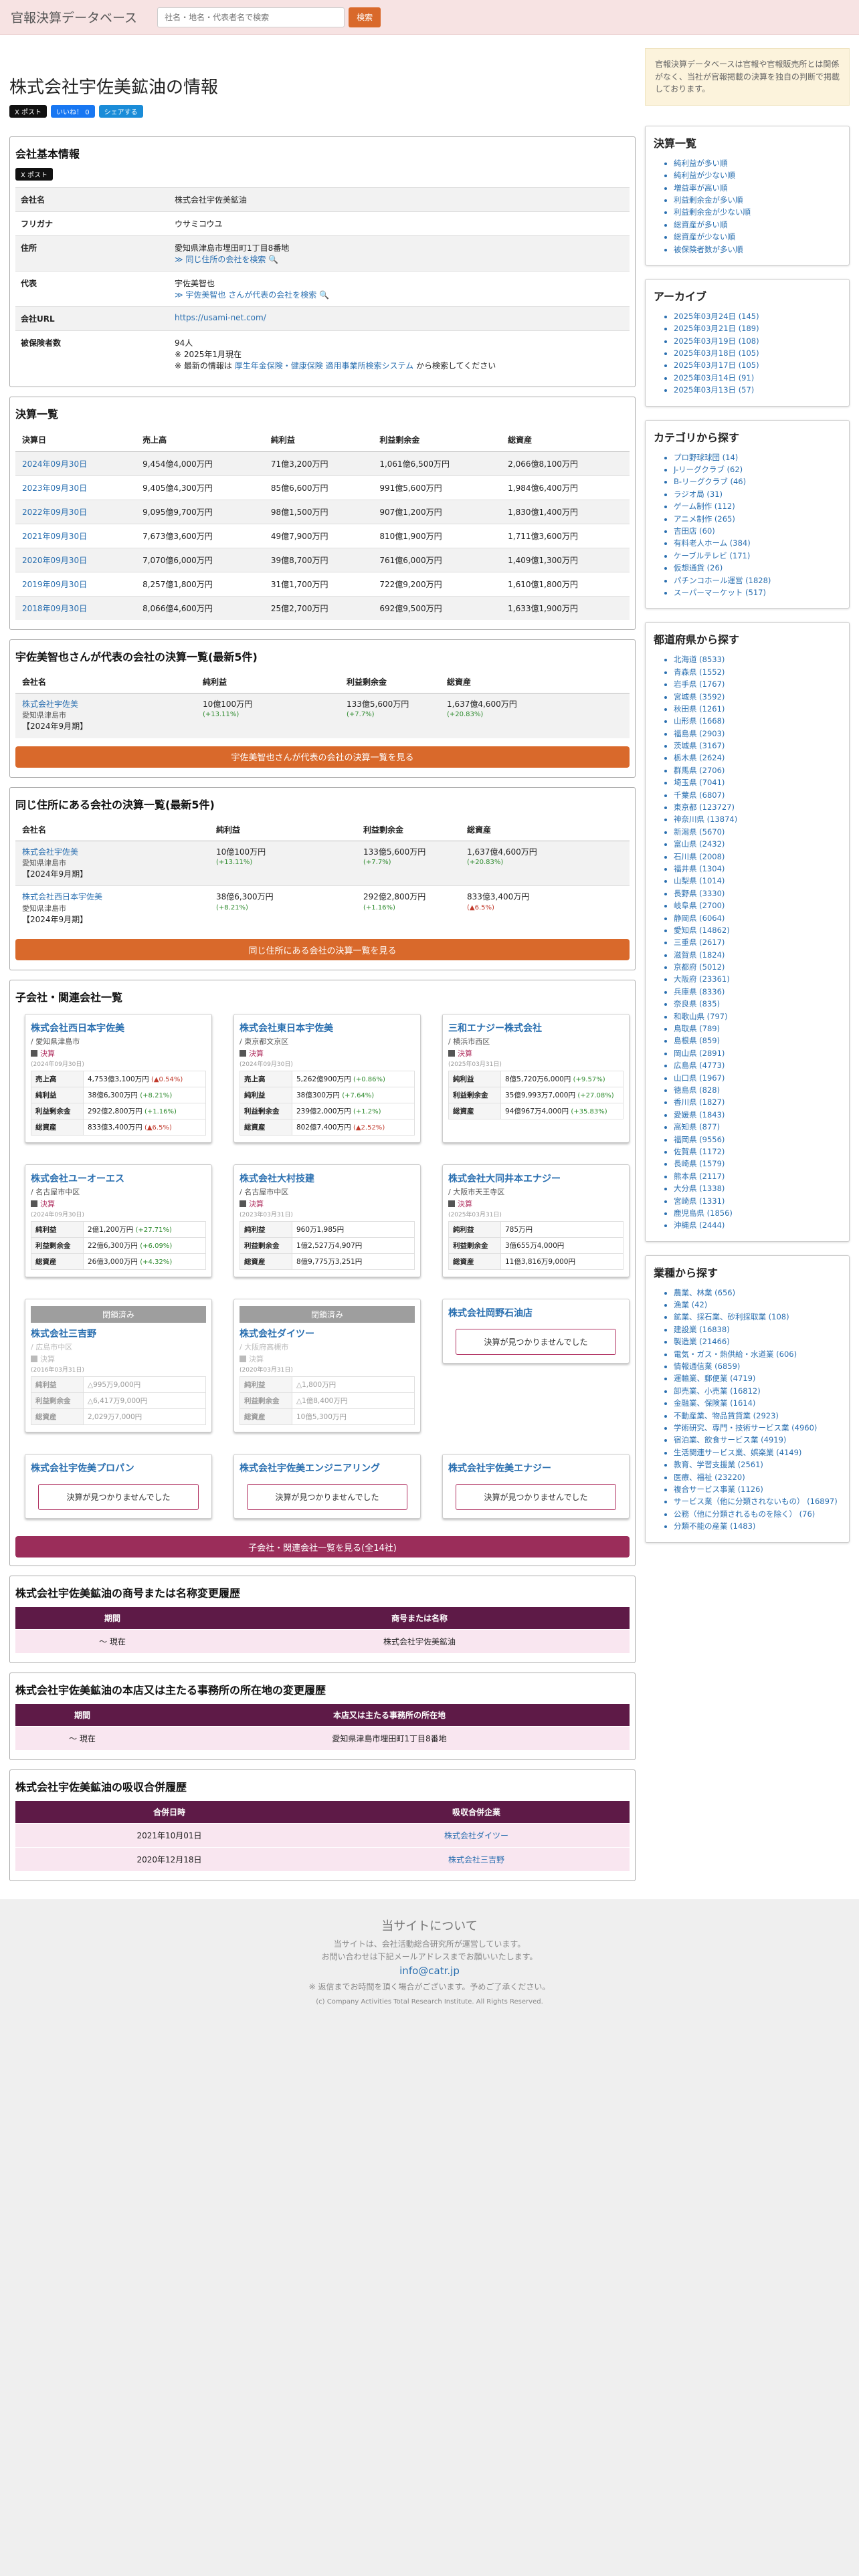 The image size is (859, 2576). I want to click on sidebar-link: 増益率が高い順, so click(757, 188).